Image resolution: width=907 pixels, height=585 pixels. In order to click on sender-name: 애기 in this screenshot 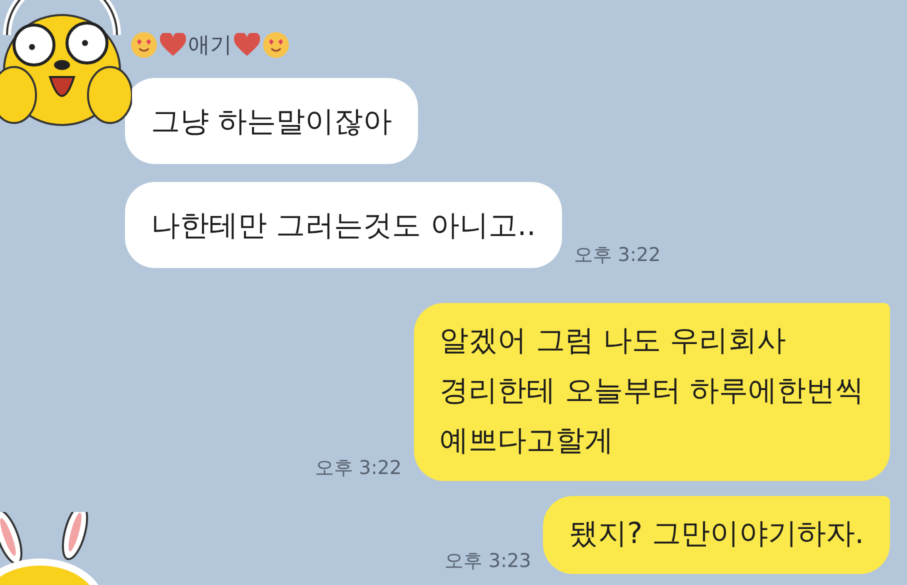, I will do `click(210, 46)`.